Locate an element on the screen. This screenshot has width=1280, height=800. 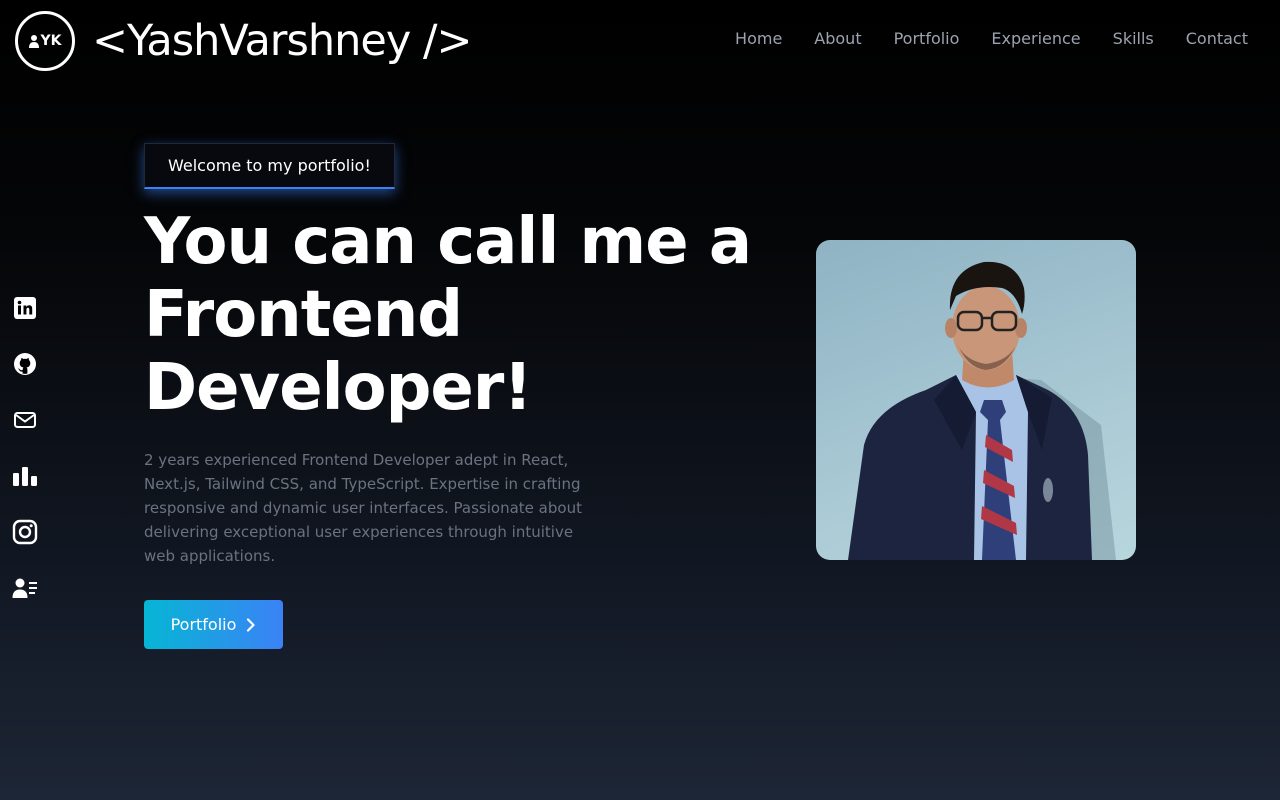
nav-contact: Contact is located at coordinates (1217, 39).